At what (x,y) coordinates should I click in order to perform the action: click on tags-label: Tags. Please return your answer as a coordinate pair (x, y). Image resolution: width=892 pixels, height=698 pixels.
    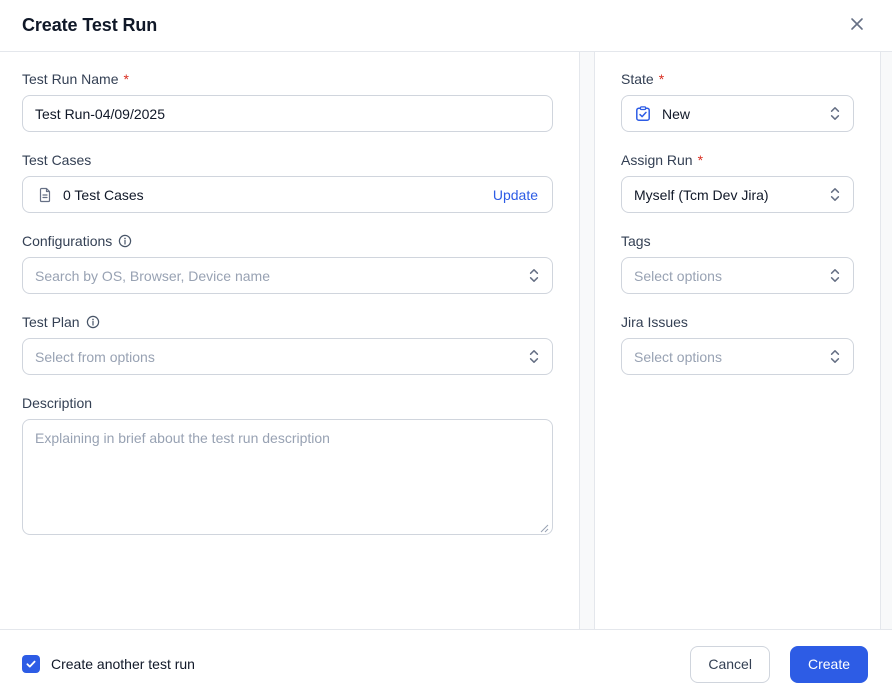
    Looking at the image, I should click on (737, 241).